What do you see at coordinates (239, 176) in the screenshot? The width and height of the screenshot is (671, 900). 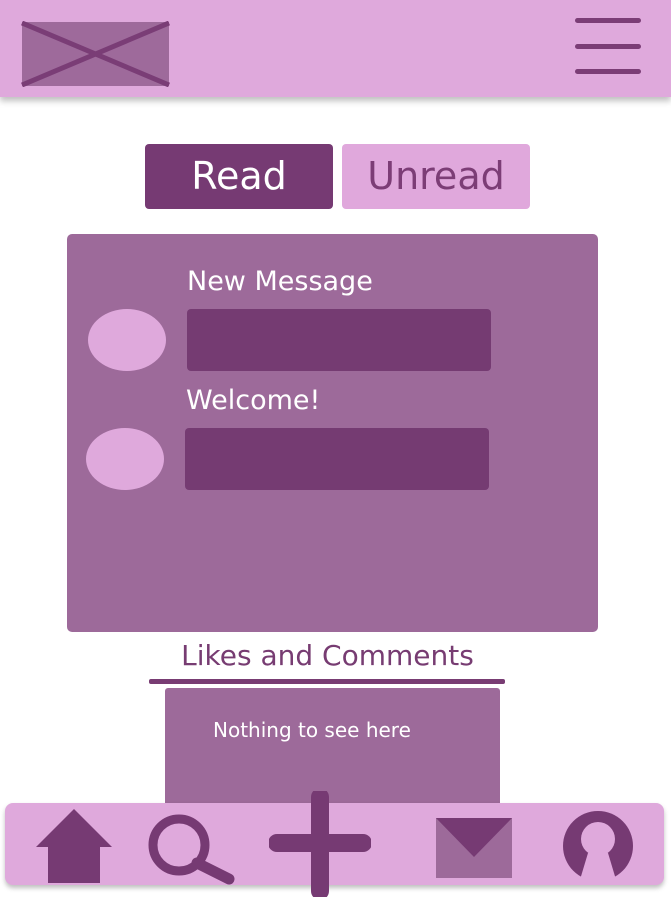 I see `tab-read: Read` at bounding box center [239, 176].